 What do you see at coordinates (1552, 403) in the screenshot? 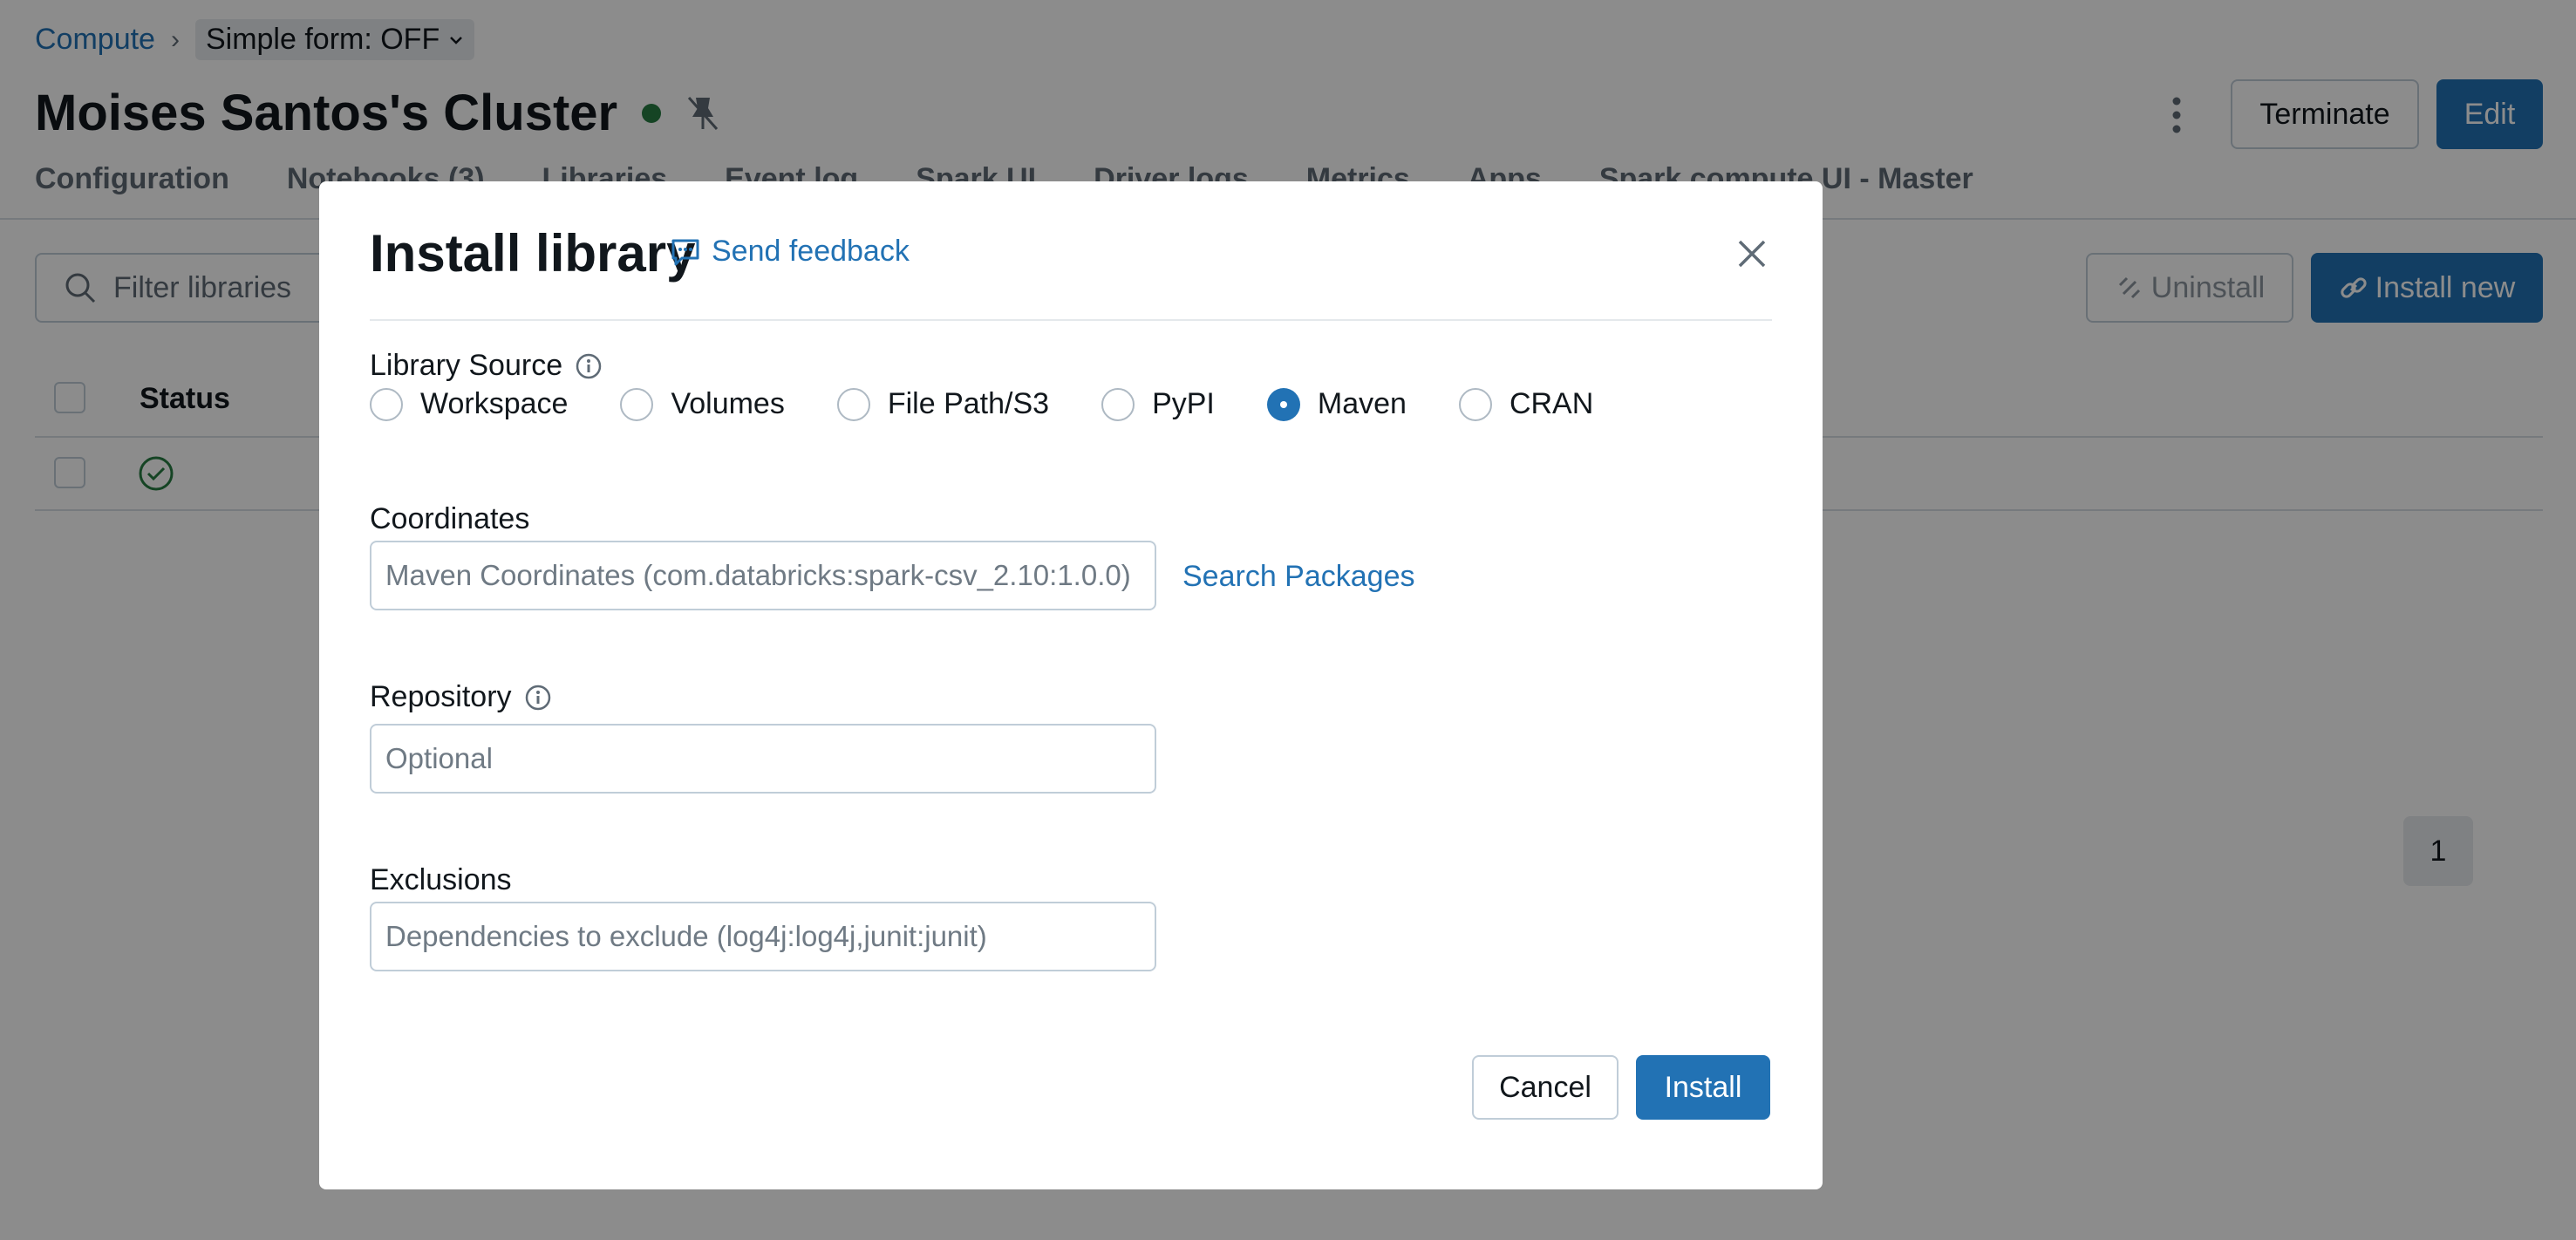
I see `radio-label: CRAN` at bounding box center [1552, 403].